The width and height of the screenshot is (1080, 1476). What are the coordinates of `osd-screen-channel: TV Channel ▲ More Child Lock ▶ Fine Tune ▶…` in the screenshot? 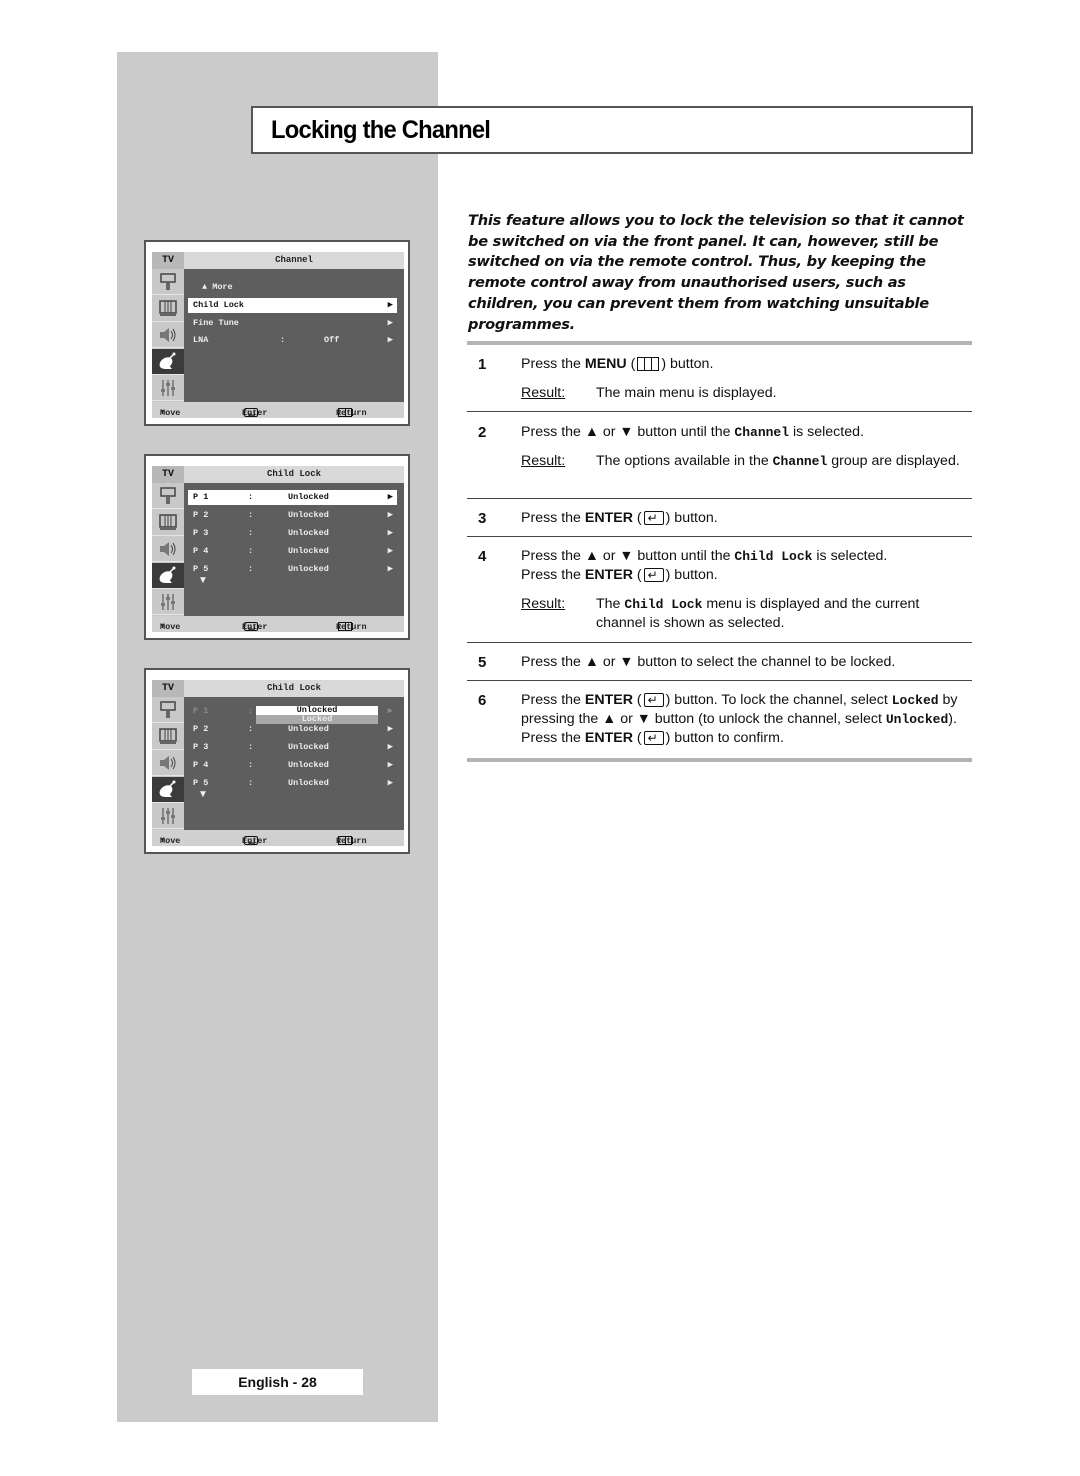 It's located at (277, 333).